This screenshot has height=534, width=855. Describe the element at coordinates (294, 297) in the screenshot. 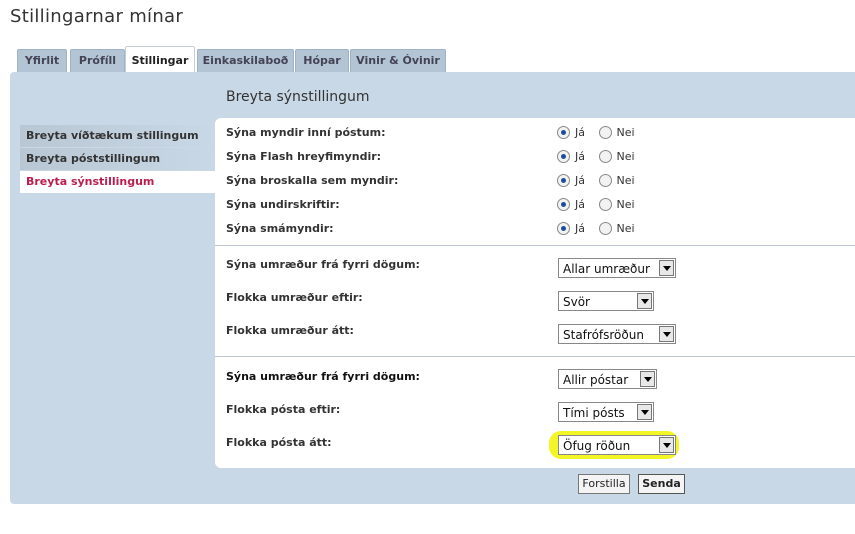

I see `setting-label: Flokka umræður eftir:` at that location.